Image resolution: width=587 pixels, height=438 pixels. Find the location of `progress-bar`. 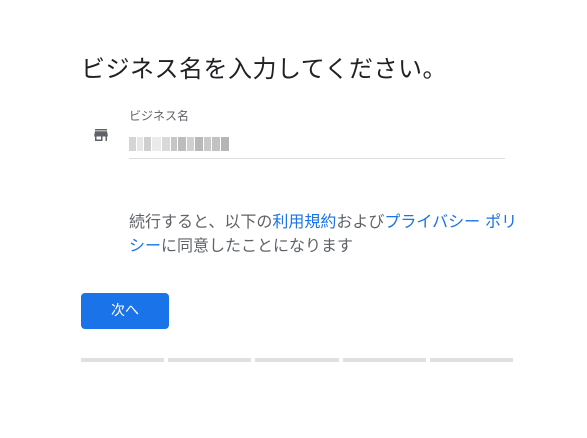

progress-bar is located at coordinates (297, 360).